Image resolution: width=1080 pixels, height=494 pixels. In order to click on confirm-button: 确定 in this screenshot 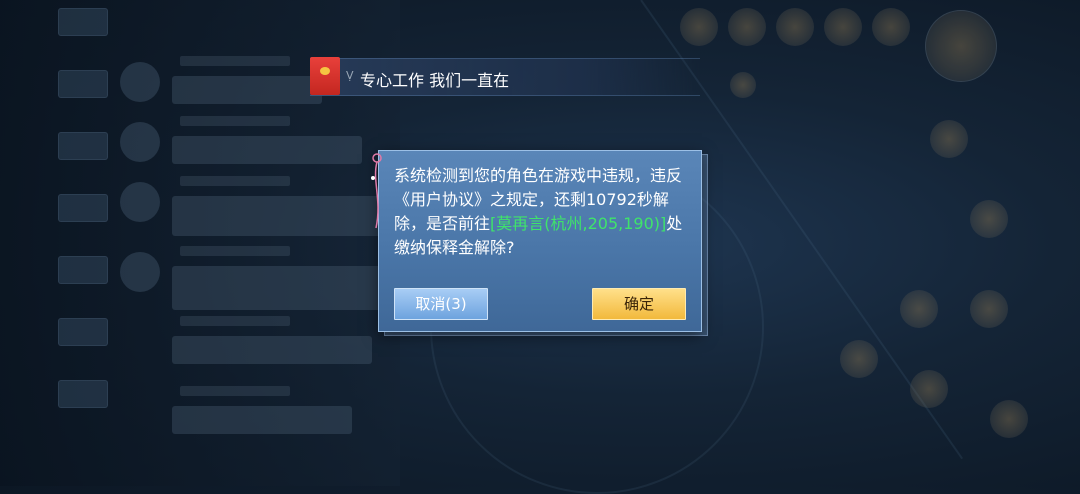, I will do `click(639, 304)`.